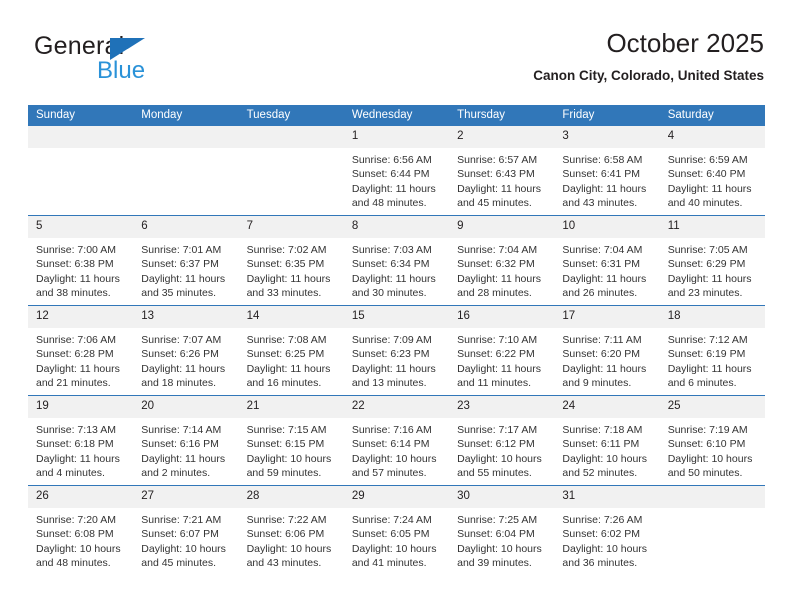 This screenshot has height=612, width=792. I want to click on day-number: 4, so click(712, 137).